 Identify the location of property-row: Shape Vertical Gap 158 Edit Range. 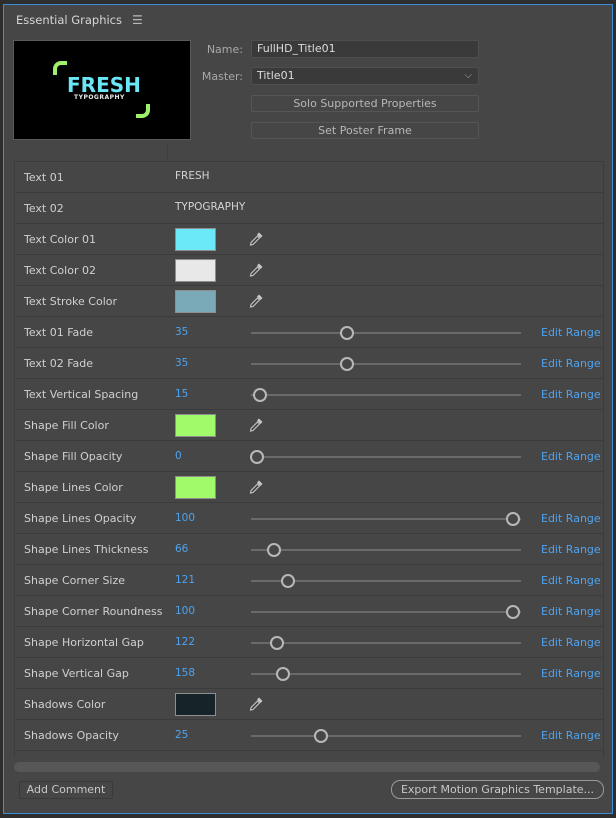
(309, 673).